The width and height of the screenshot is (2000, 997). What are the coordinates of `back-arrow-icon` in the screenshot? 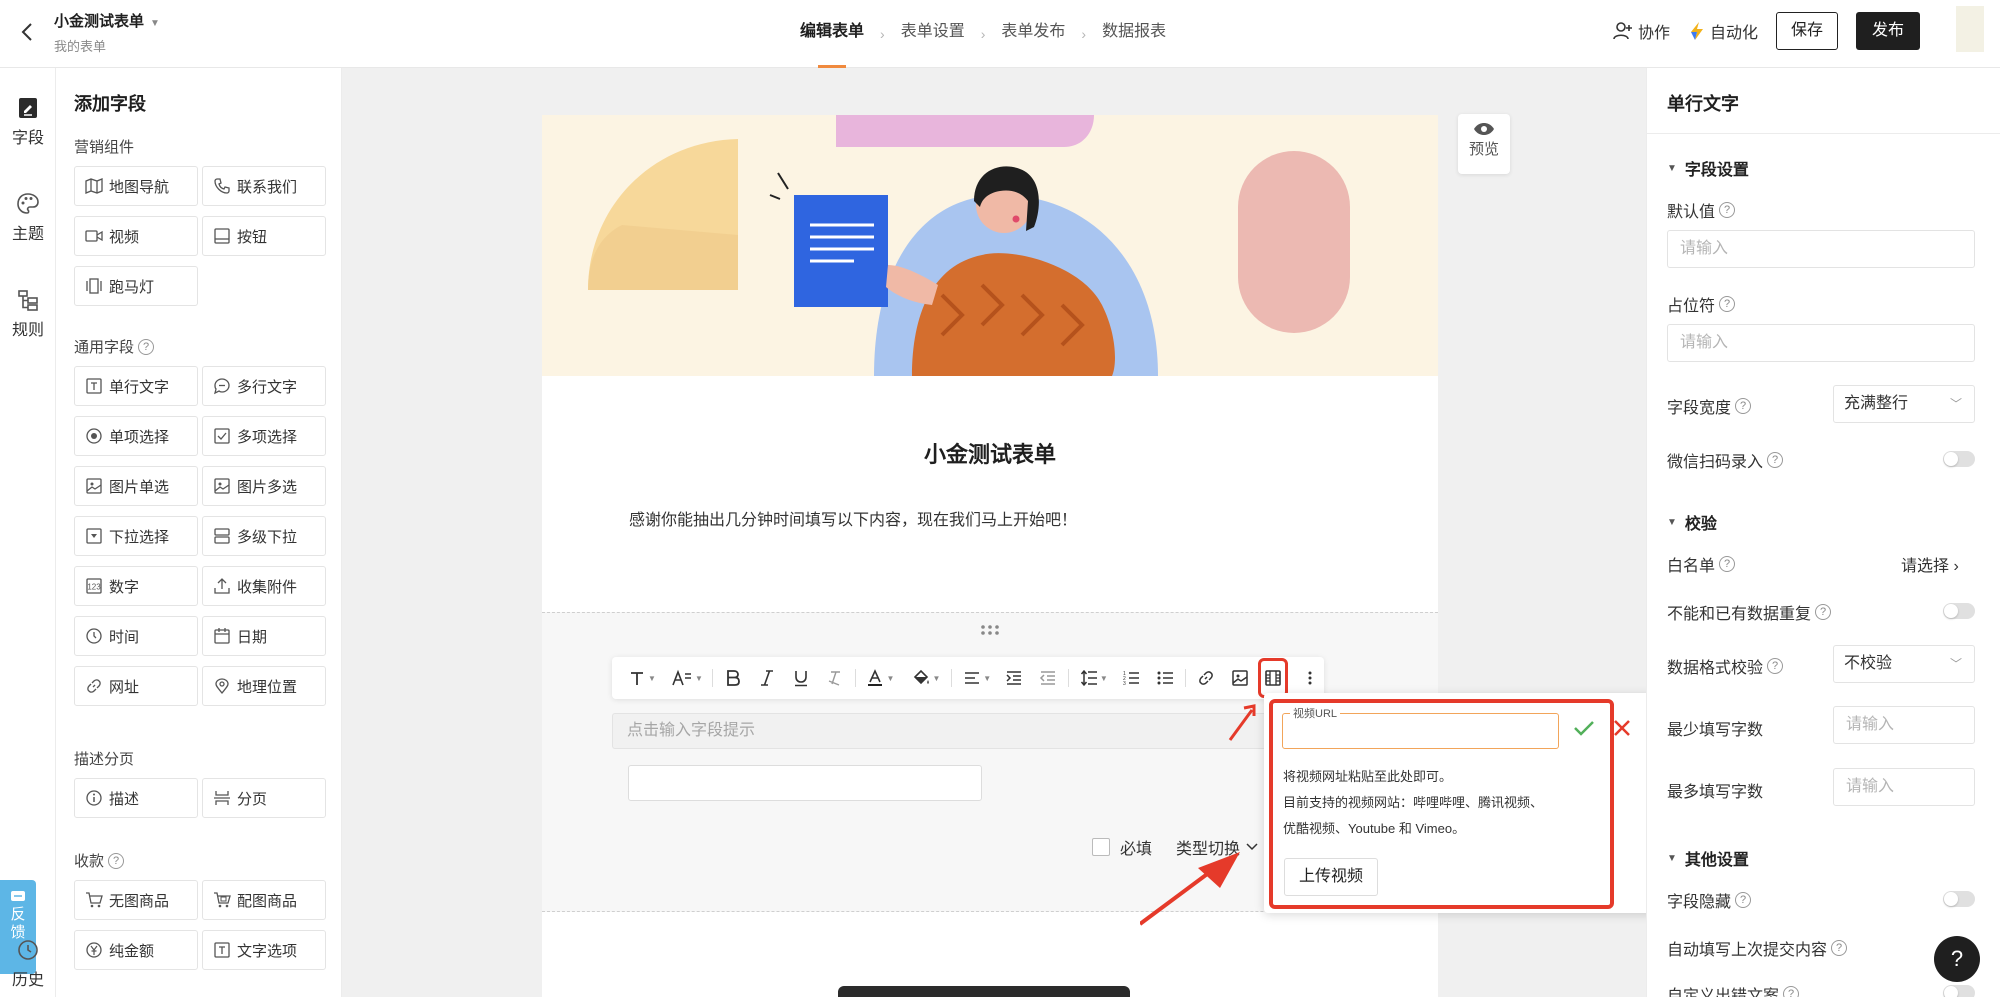 It's located at (28, 32).